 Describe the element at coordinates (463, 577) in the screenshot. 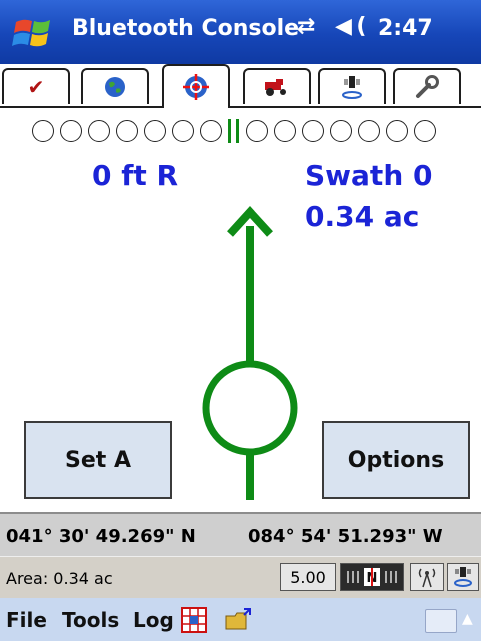

I see `receiver-icon` at that location.